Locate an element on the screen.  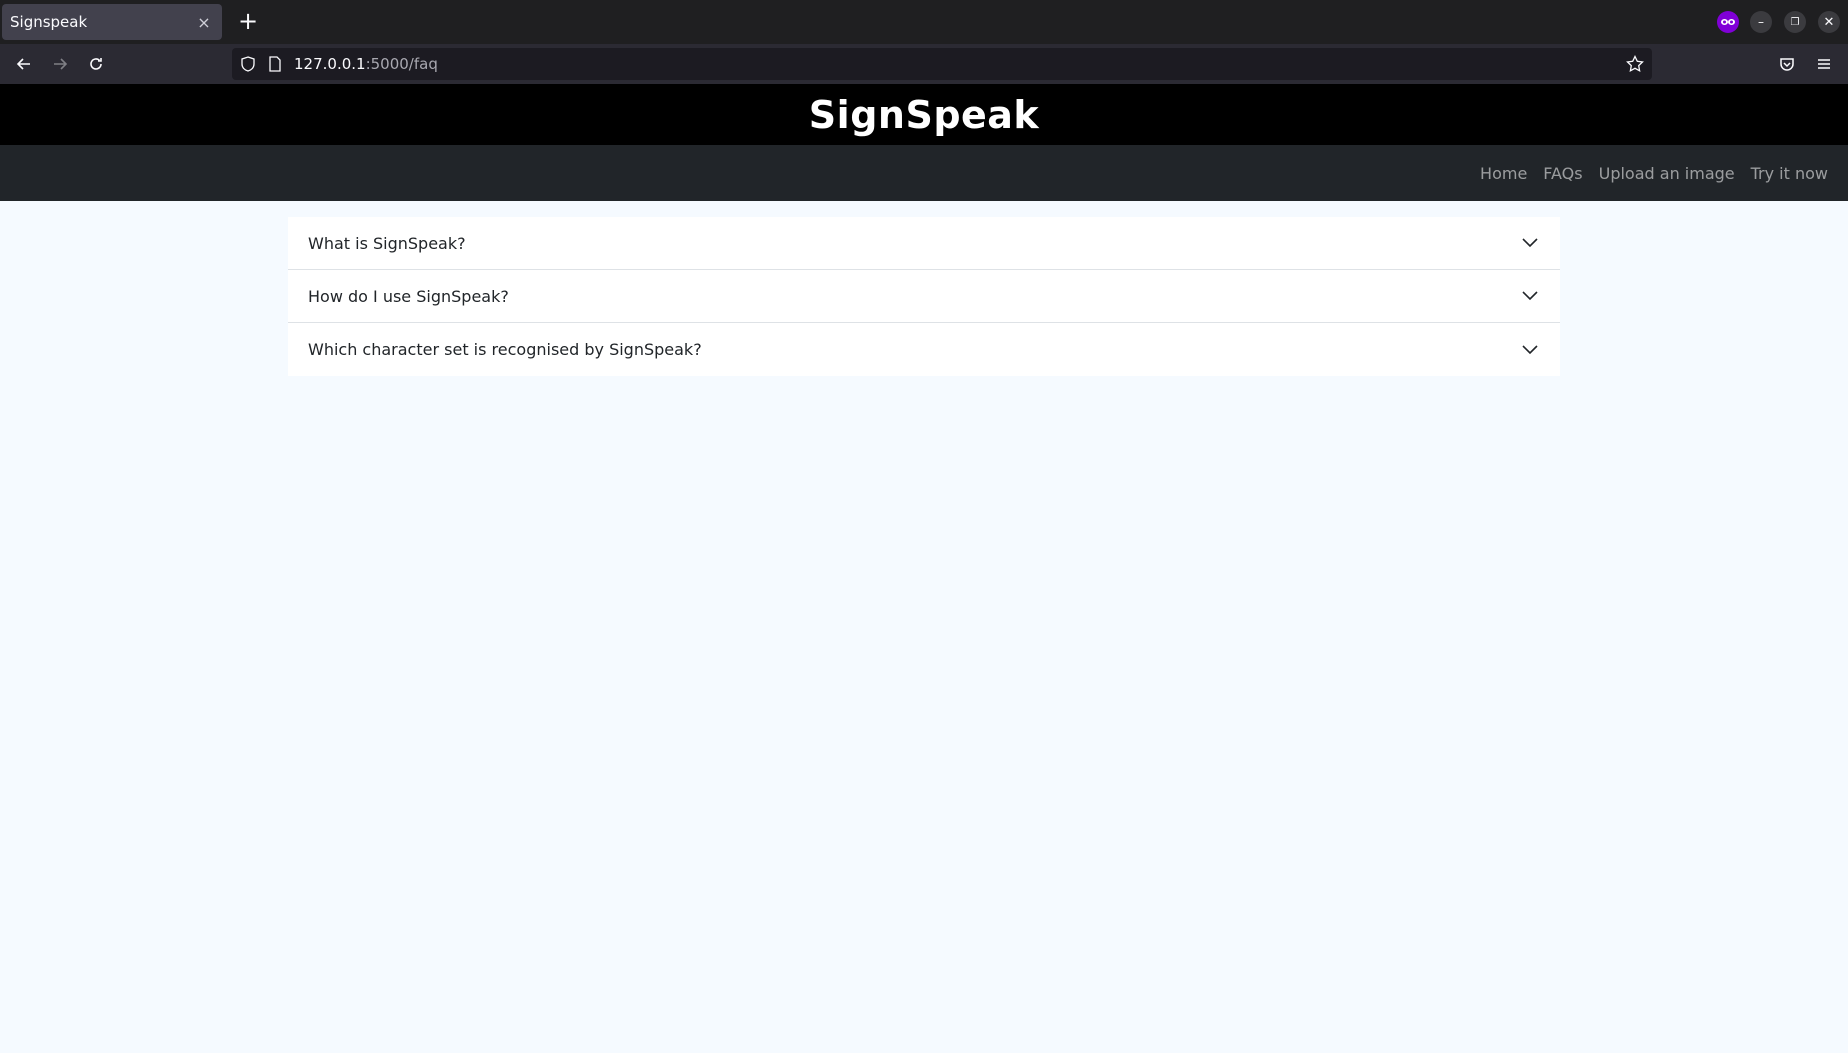
nav-link-faqs: FAQs is located at coordinates (1562, 173).